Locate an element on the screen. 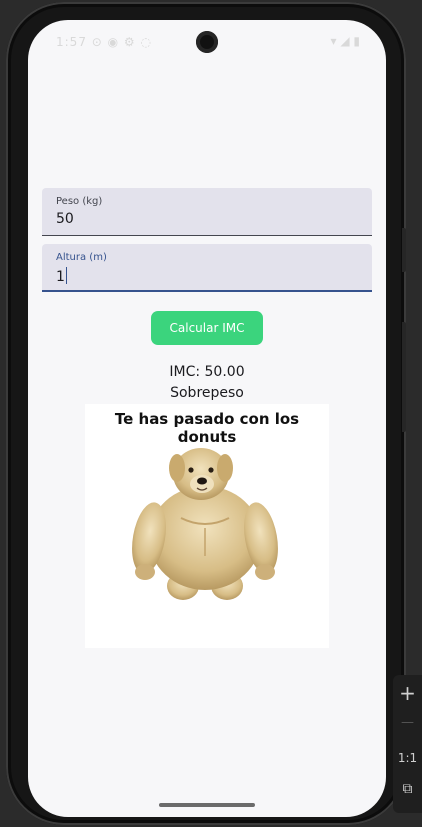 The width and height of the screenshot is (422, 827). front-camera is located at coordinates (207, 42).